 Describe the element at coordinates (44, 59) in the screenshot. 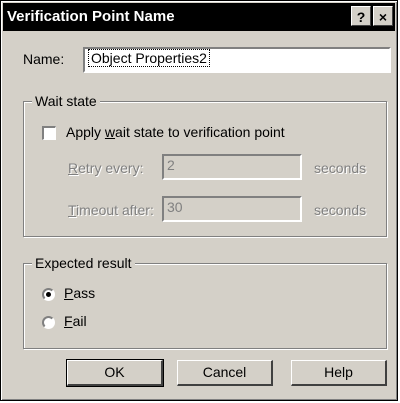

I see `name-label: Name:` at that location.